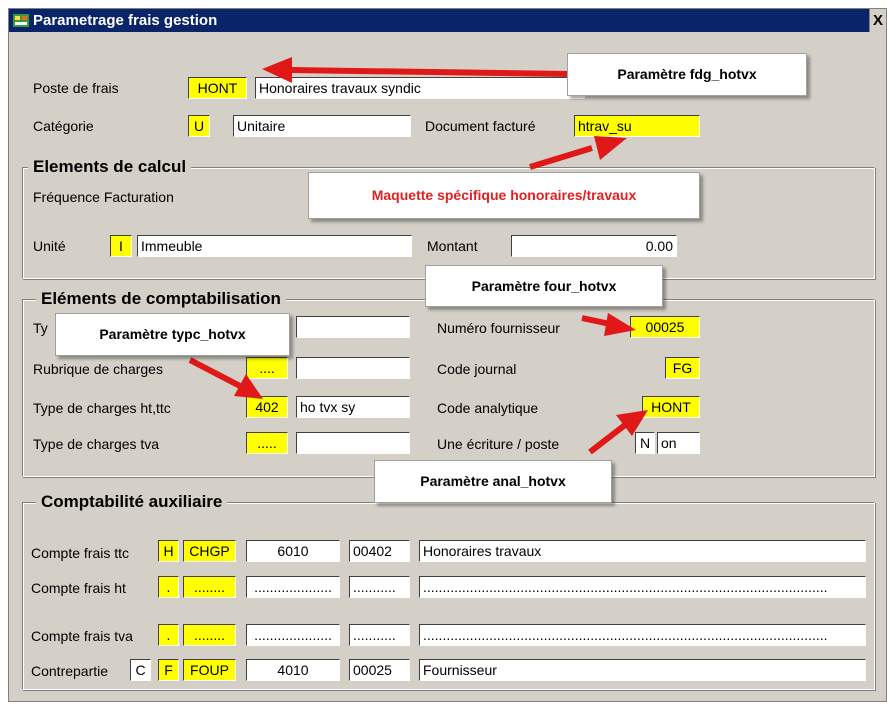  What do you see at coordinates (498, 444) in the screenshot?
I see `ecriture-label: Une écriture / poste` at bounding box center [498, 444].